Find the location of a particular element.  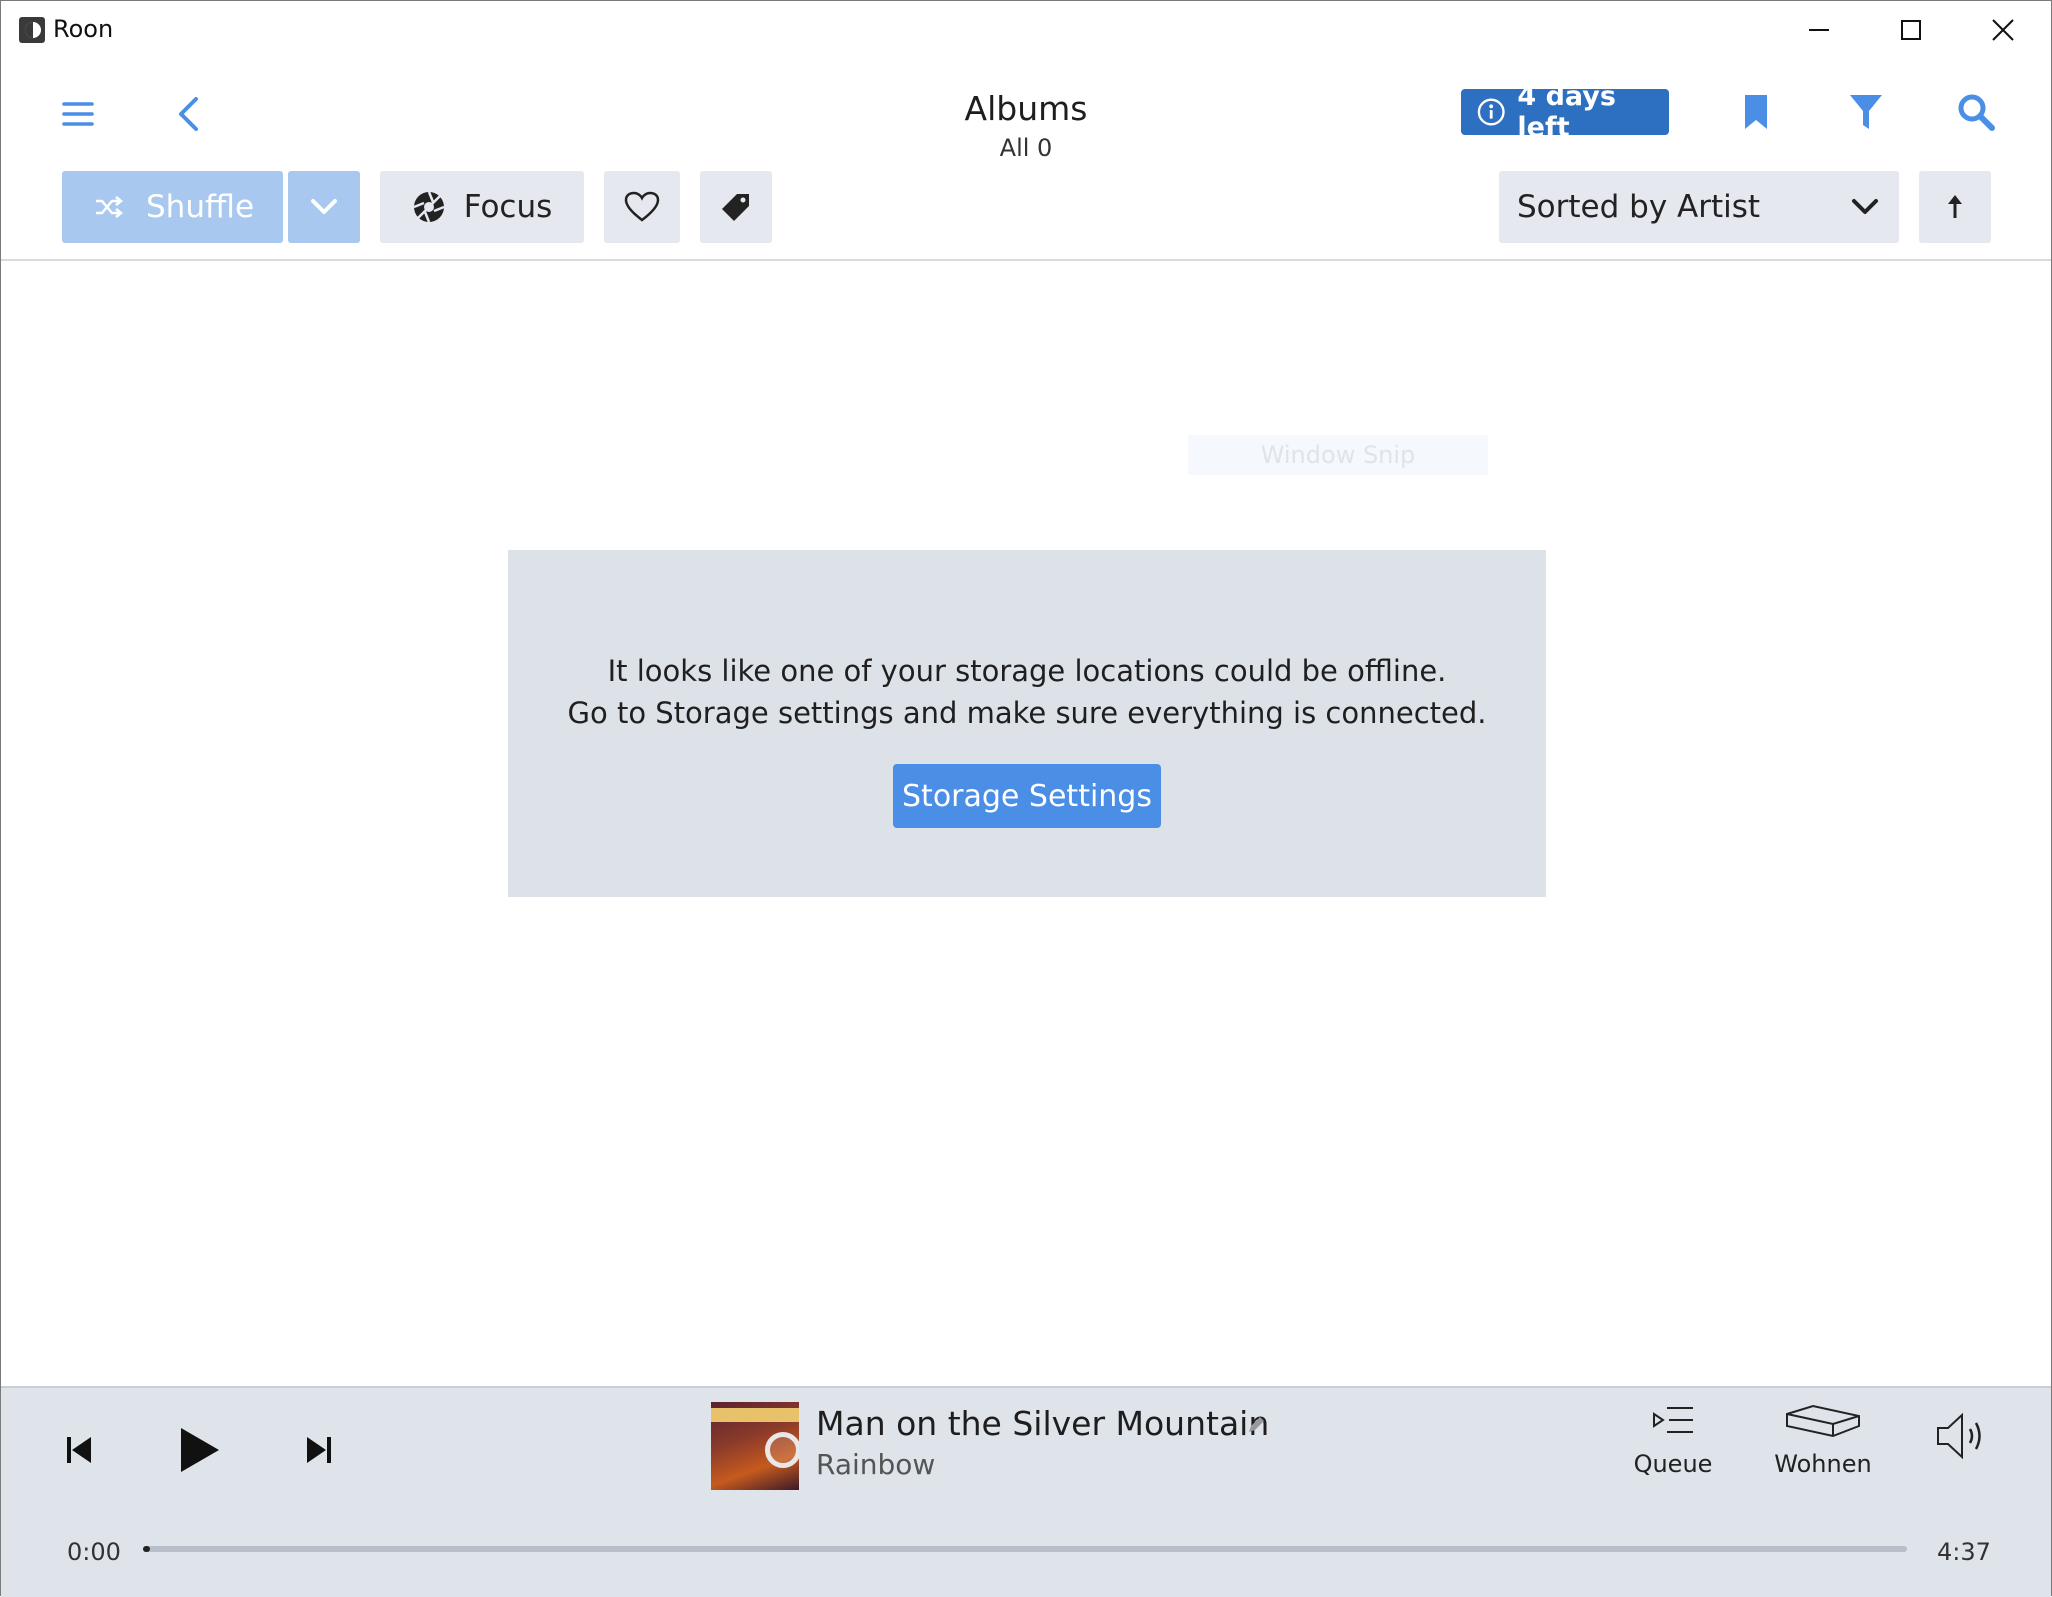

storage-settings-button: Storage Settings is located at coordinates (1027, 796).